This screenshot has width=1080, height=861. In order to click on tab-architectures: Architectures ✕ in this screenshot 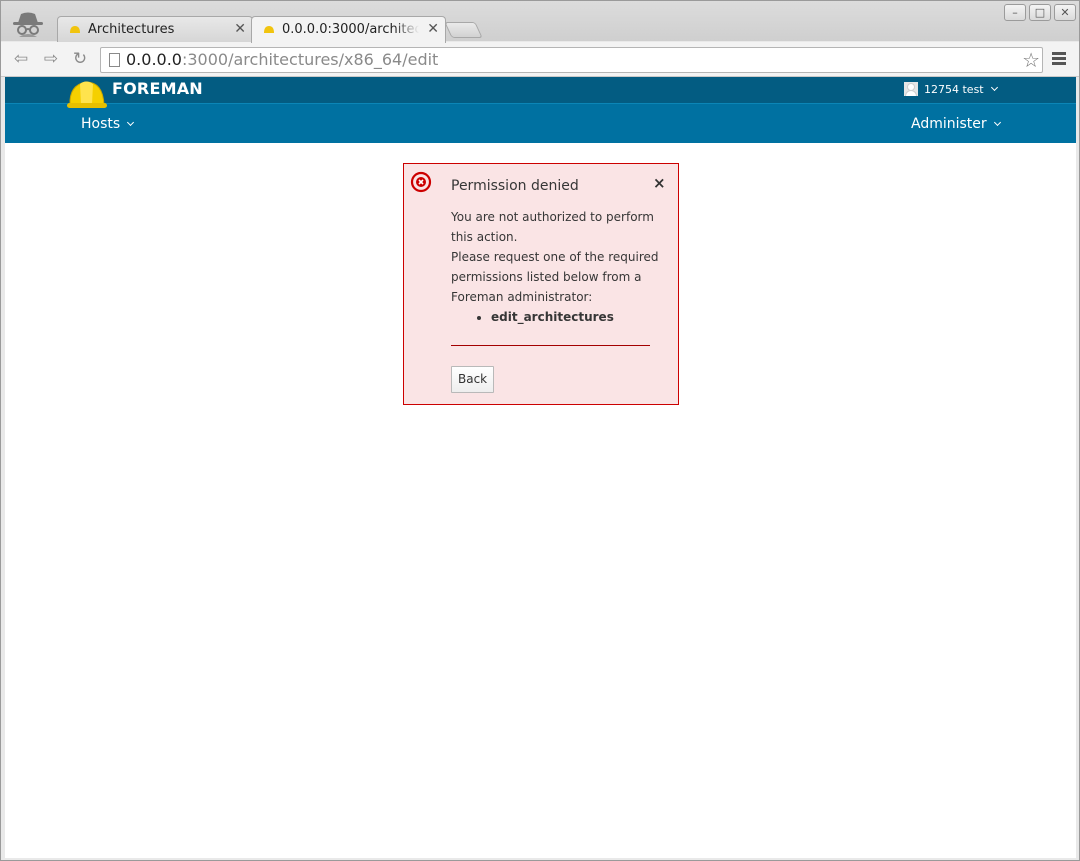, I will do `click(155, 29)`.